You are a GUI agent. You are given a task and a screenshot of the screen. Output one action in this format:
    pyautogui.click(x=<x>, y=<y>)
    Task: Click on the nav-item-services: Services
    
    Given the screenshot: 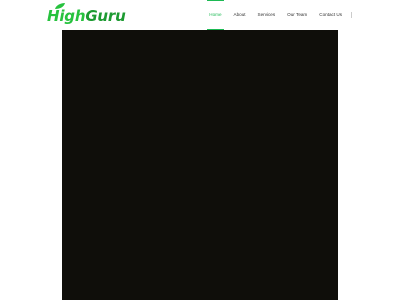 What is the action you would take?
    pyautogui.click(x=267, y=15)
    